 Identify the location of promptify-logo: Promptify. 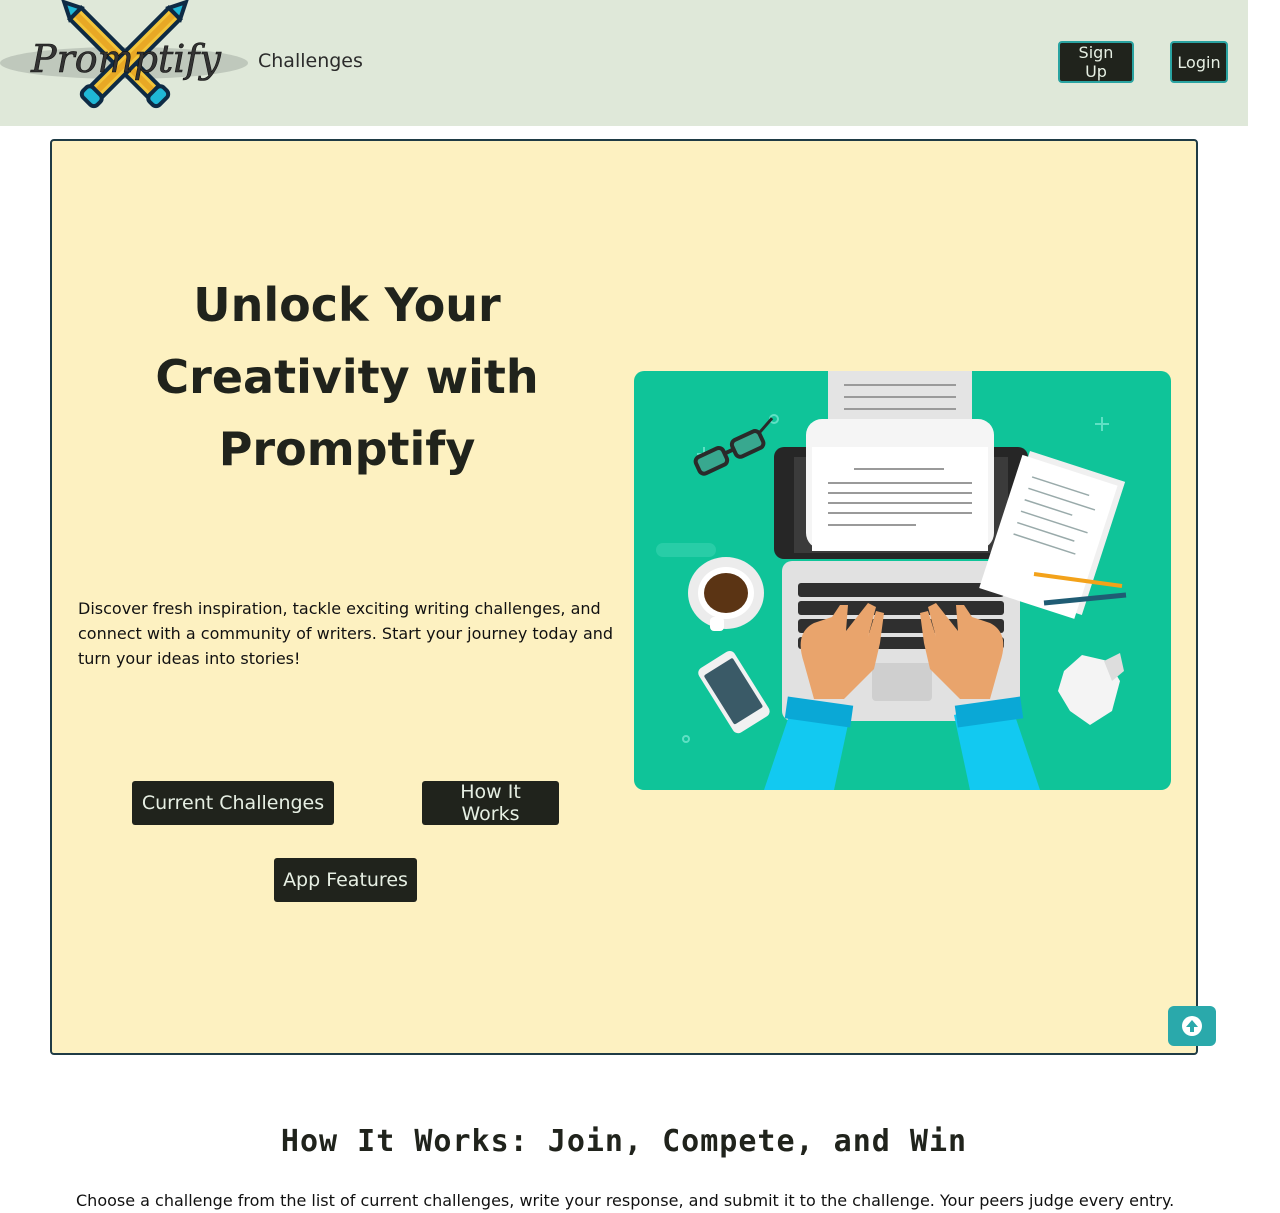
(125, 63).